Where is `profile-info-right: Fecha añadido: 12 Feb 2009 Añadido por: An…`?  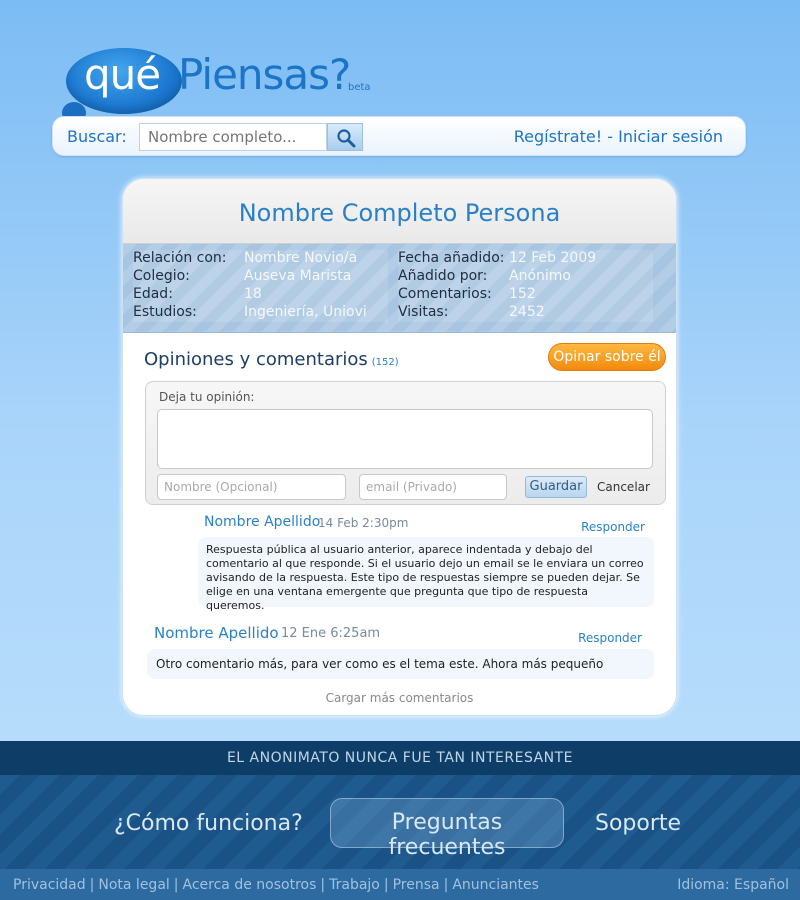
profile-info-right: Fecha añadido: 12 Feb 2009 Añadido por: An… is located at coordinates (525, 286).